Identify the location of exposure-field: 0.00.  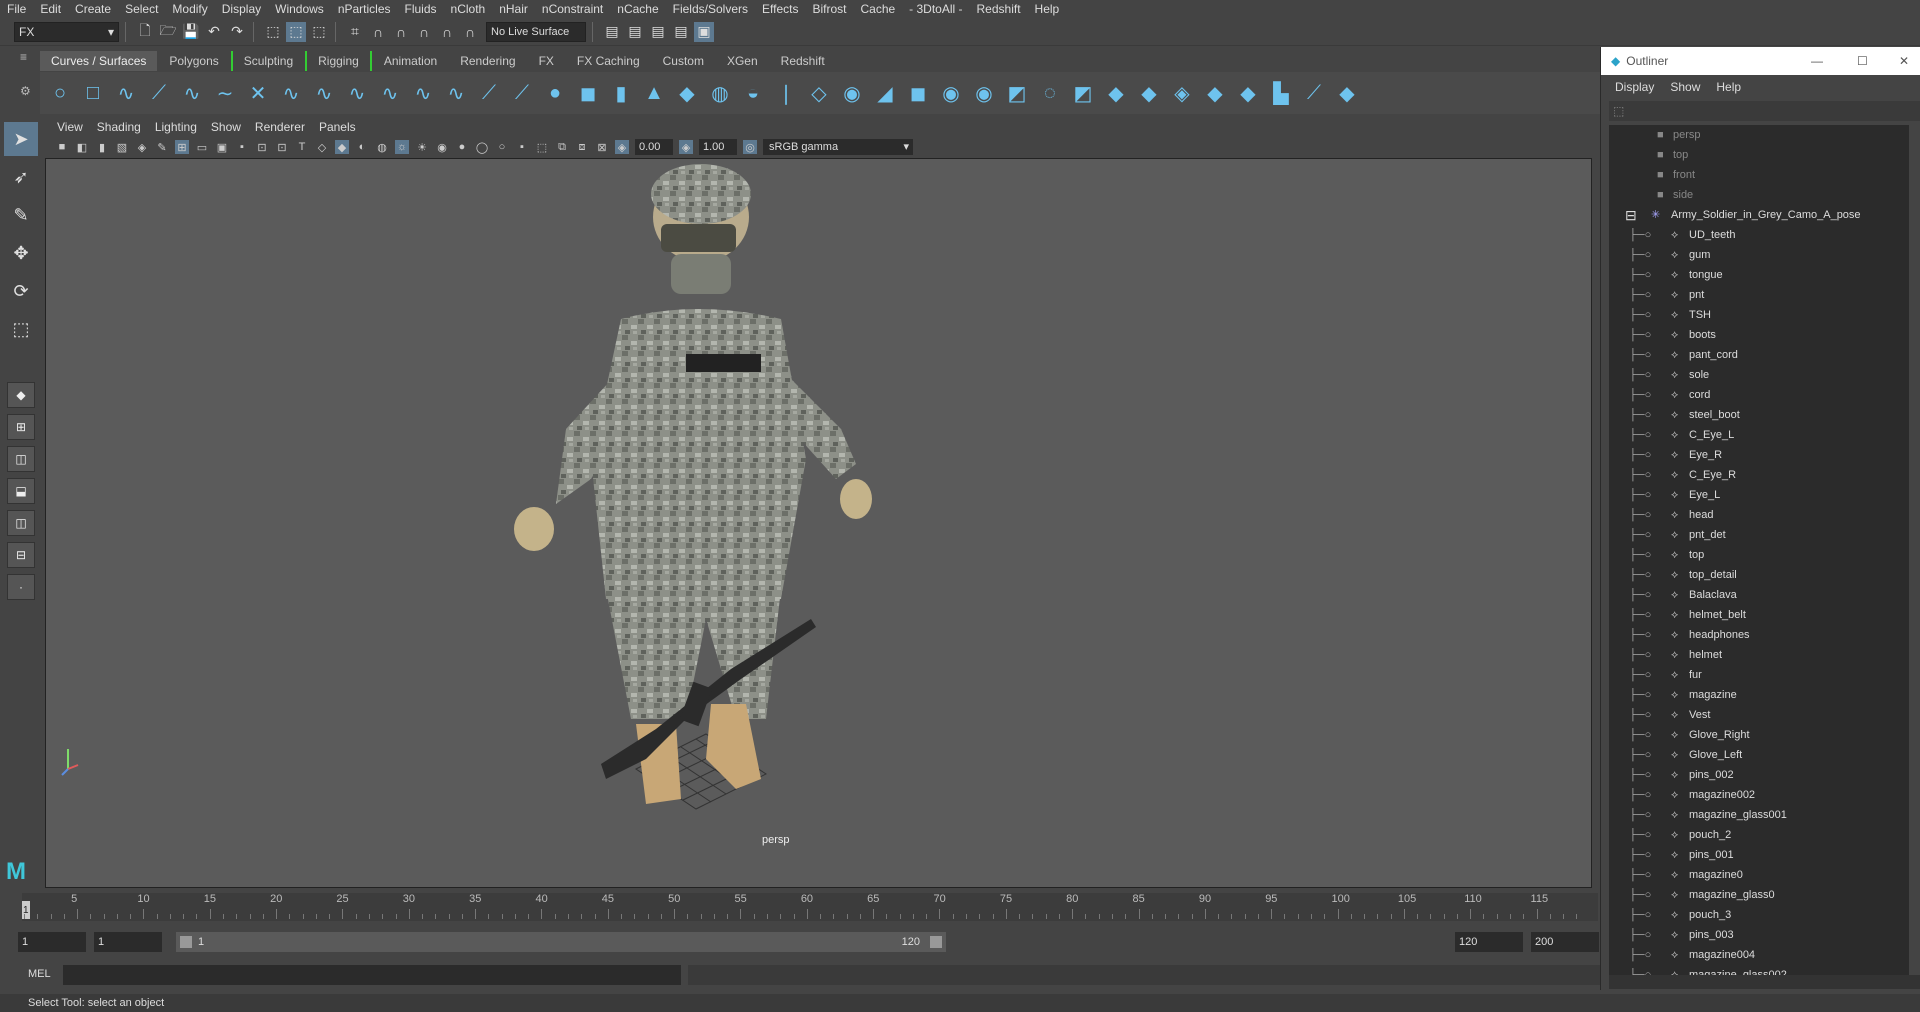
(654, 147).